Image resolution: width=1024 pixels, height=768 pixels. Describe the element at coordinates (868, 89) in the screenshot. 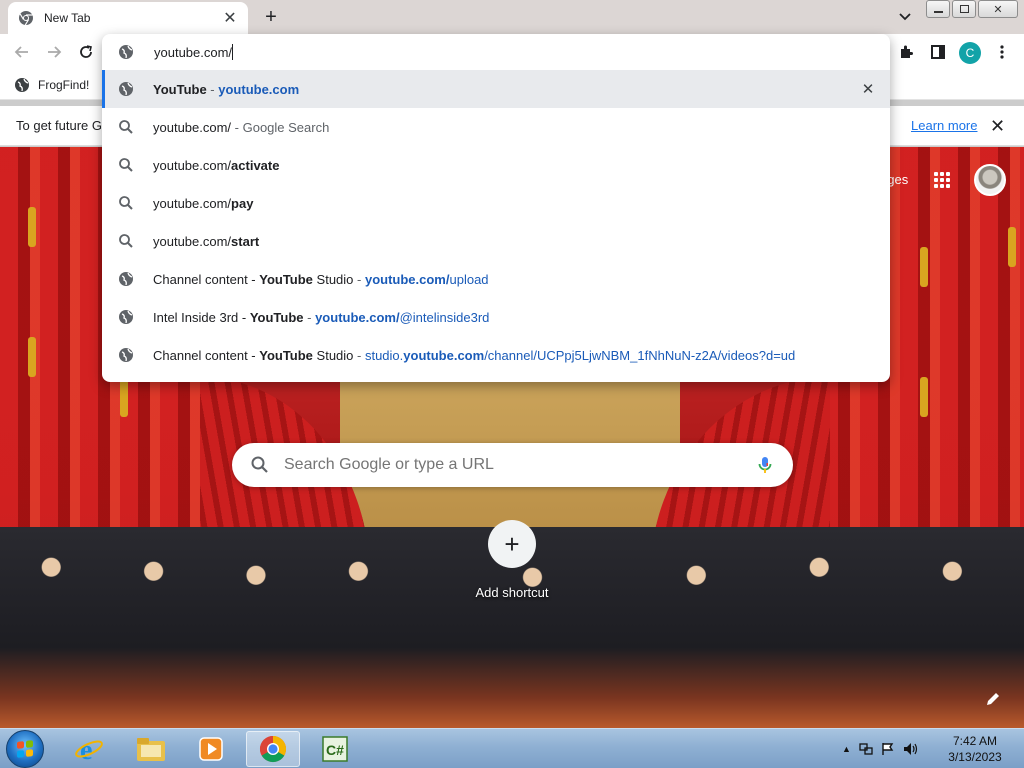

I see `remove-suggestion-icon: ✕` at that location.